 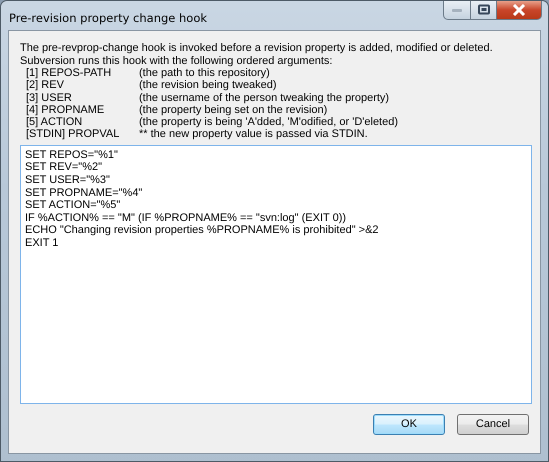 I want to click on argument-description: (the username of the person tweaking the property), so click(x=264, y=98).